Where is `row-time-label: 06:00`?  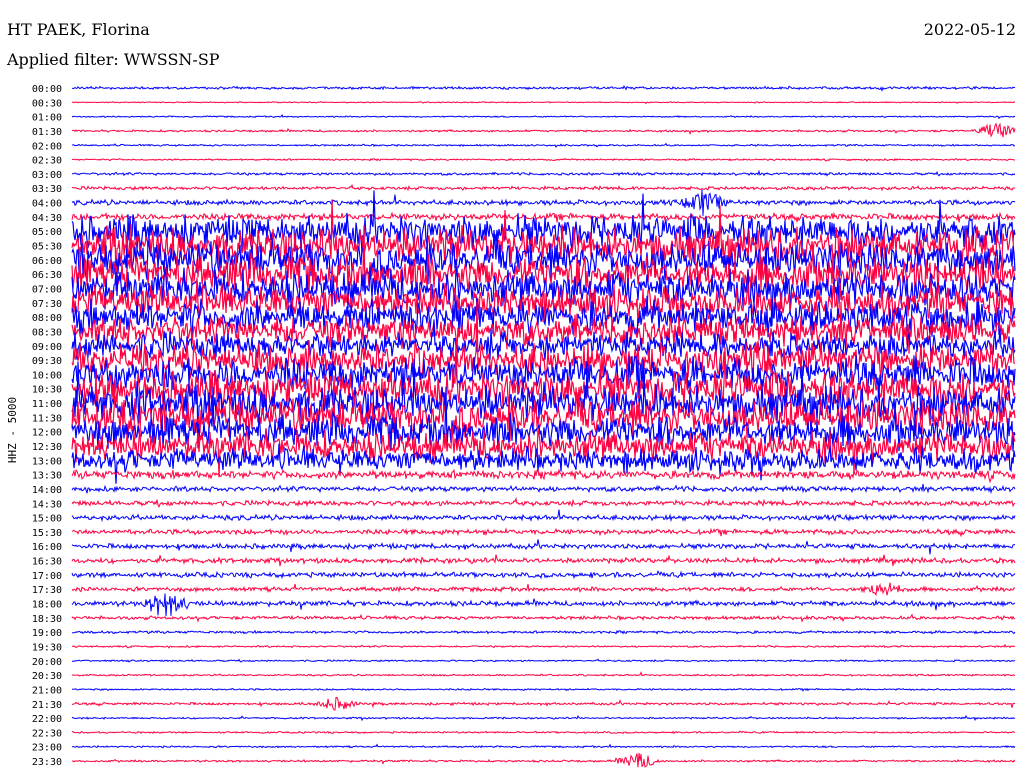 row-time-label: 06:00 is located at coordinates (47, 261).